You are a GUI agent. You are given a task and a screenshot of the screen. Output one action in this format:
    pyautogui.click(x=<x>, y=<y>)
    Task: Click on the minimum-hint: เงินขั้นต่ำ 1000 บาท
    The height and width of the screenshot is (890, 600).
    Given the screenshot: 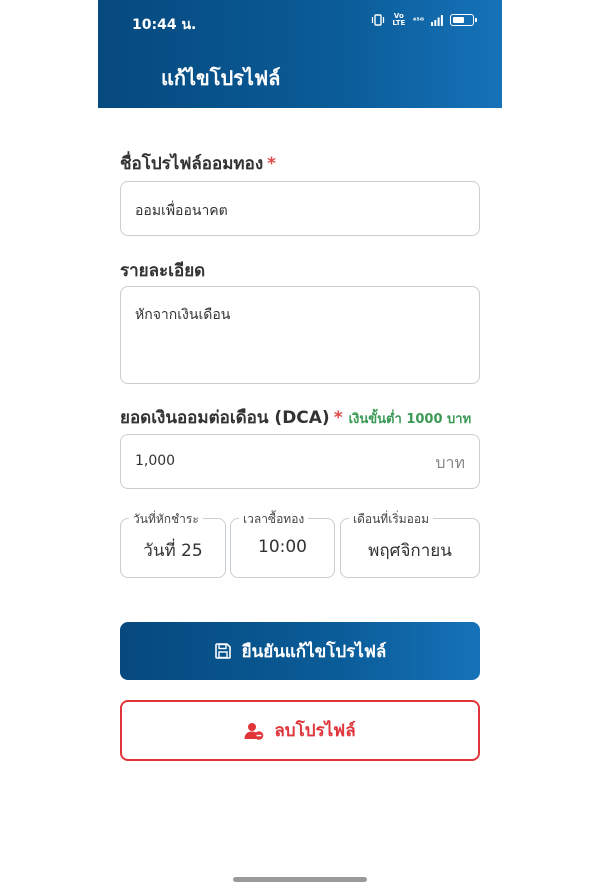 What is the action you would take?
    pyautogui.click(x=410, y=419)
    